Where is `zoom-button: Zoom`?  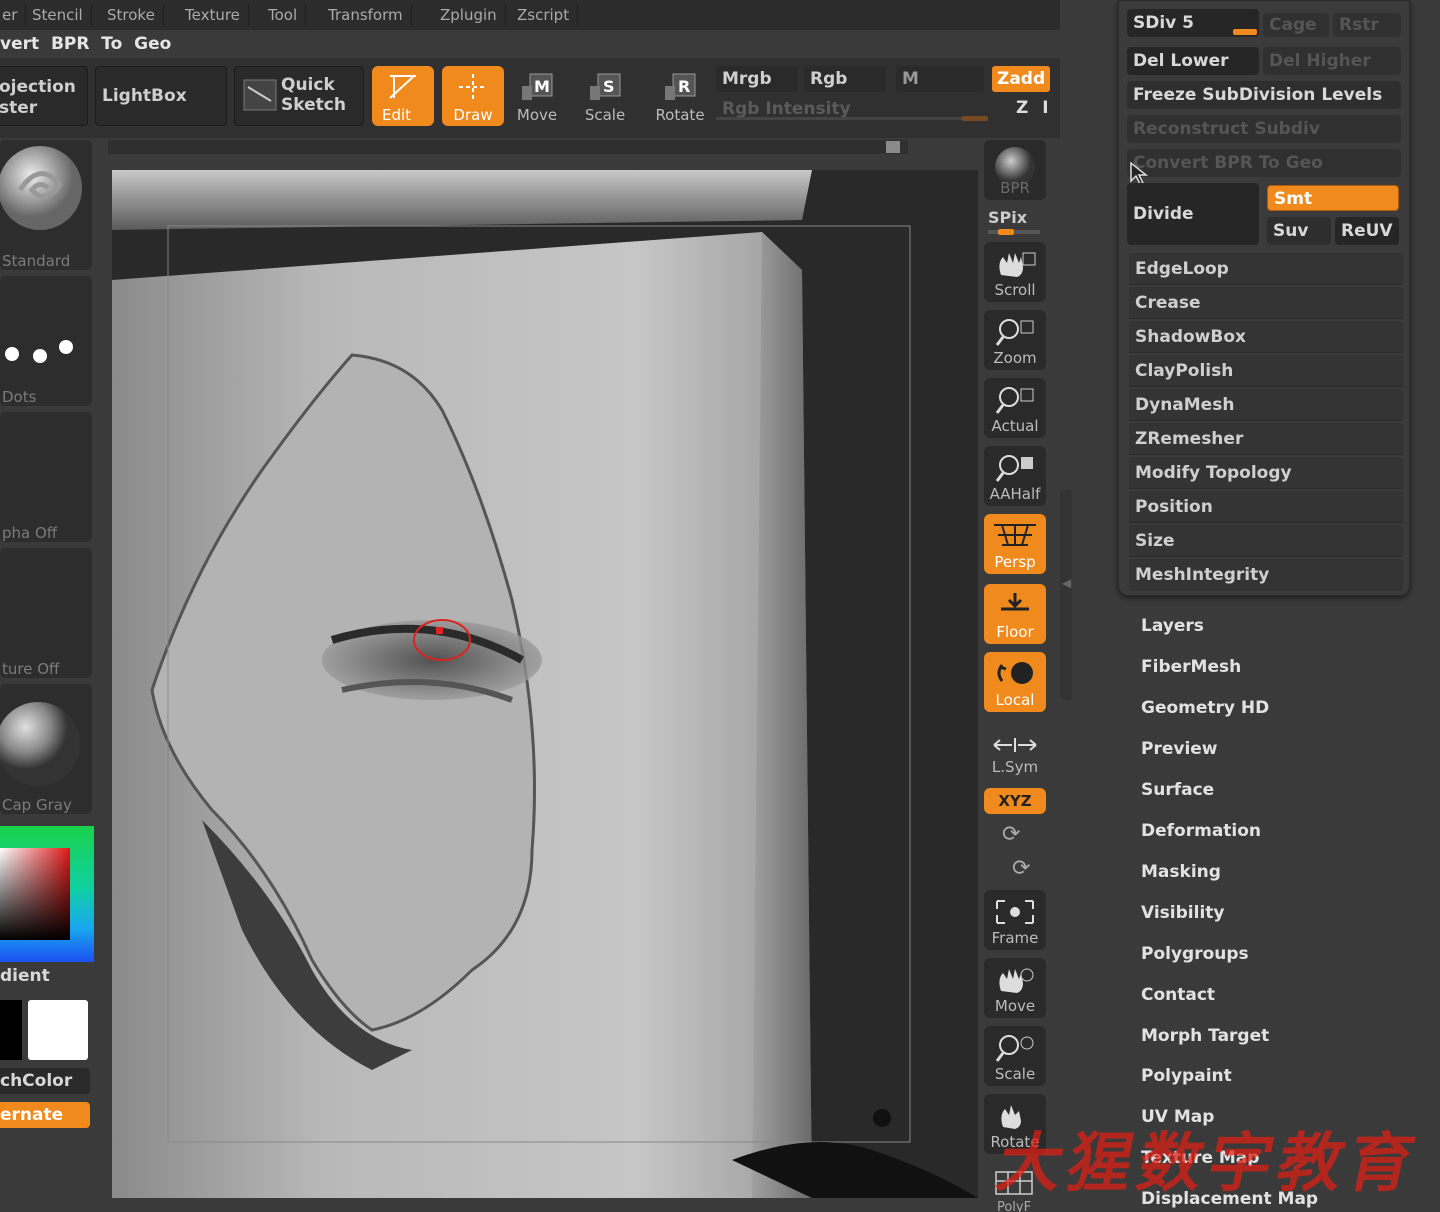
zoom-button: Zoom is located at coordinates (1015, 340).